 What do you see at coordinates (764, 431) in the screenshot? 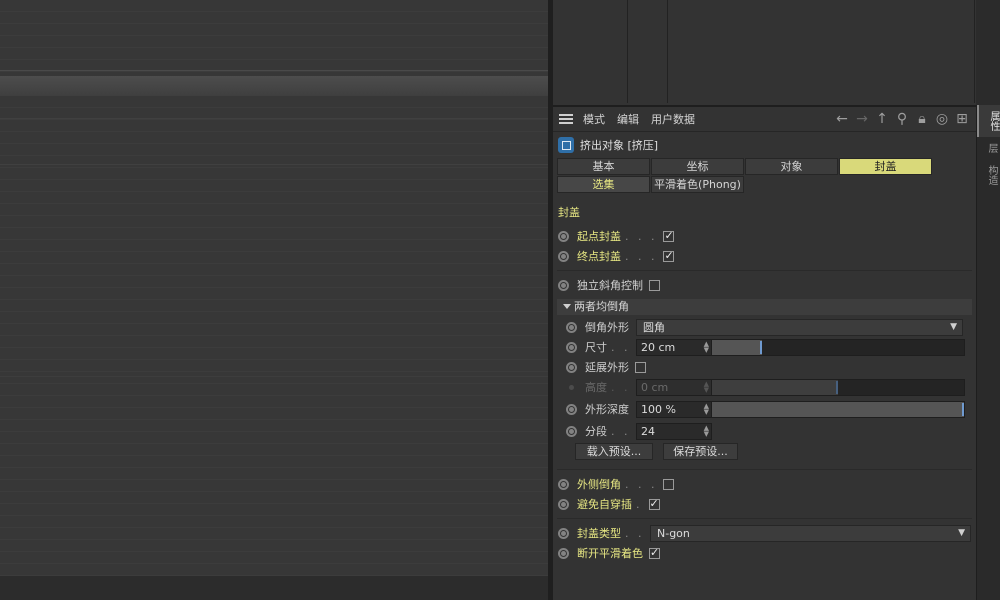
I see `param-segments: 分段 . . . 24 ▲ ▼` at bounding box center [764, 431].